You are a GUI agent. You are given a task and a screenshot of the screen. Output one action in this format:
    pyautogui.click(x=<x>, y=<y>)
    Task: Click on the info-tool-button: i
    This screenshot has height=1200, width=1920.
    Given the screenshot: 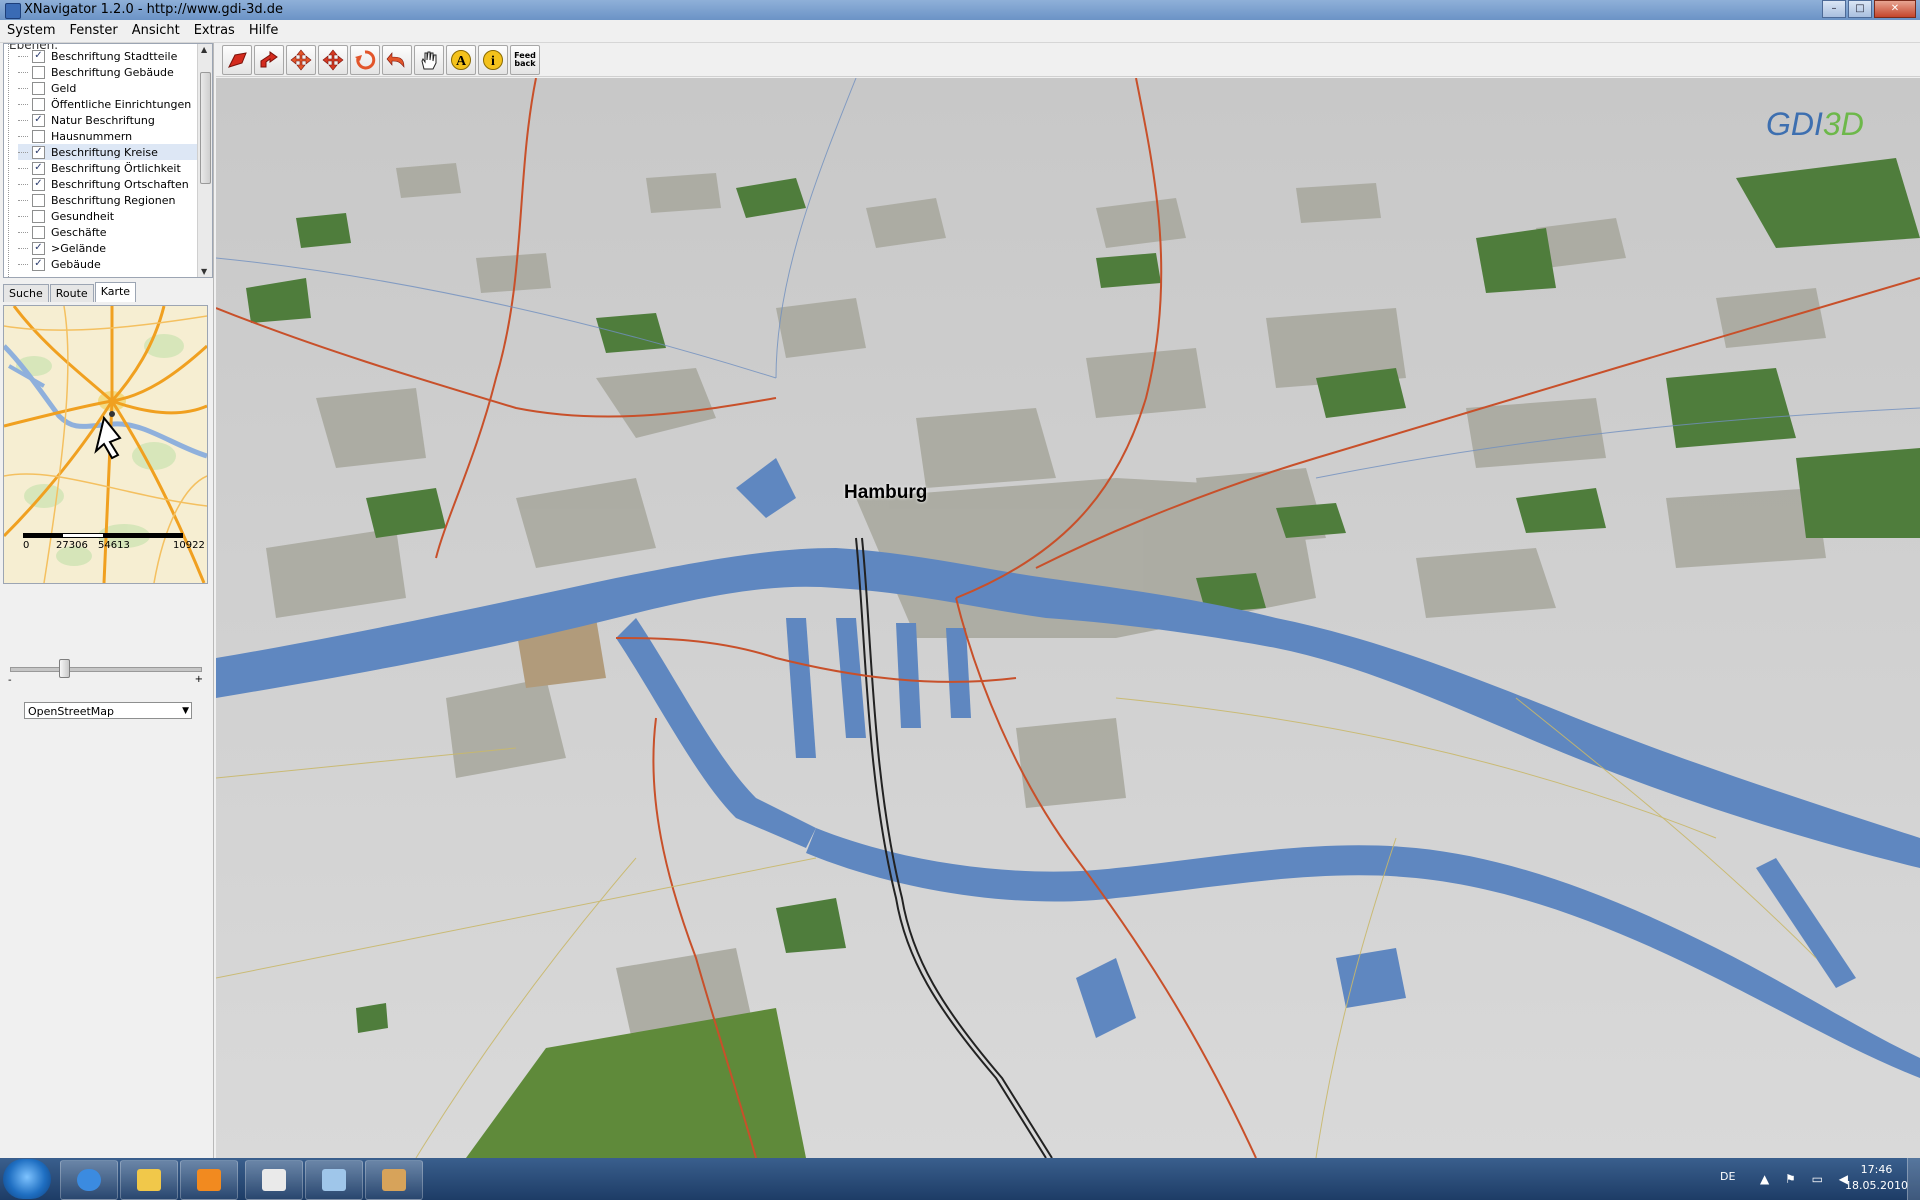 What is the action you would take?
    pyautogui.click(x=493, y=60)
    